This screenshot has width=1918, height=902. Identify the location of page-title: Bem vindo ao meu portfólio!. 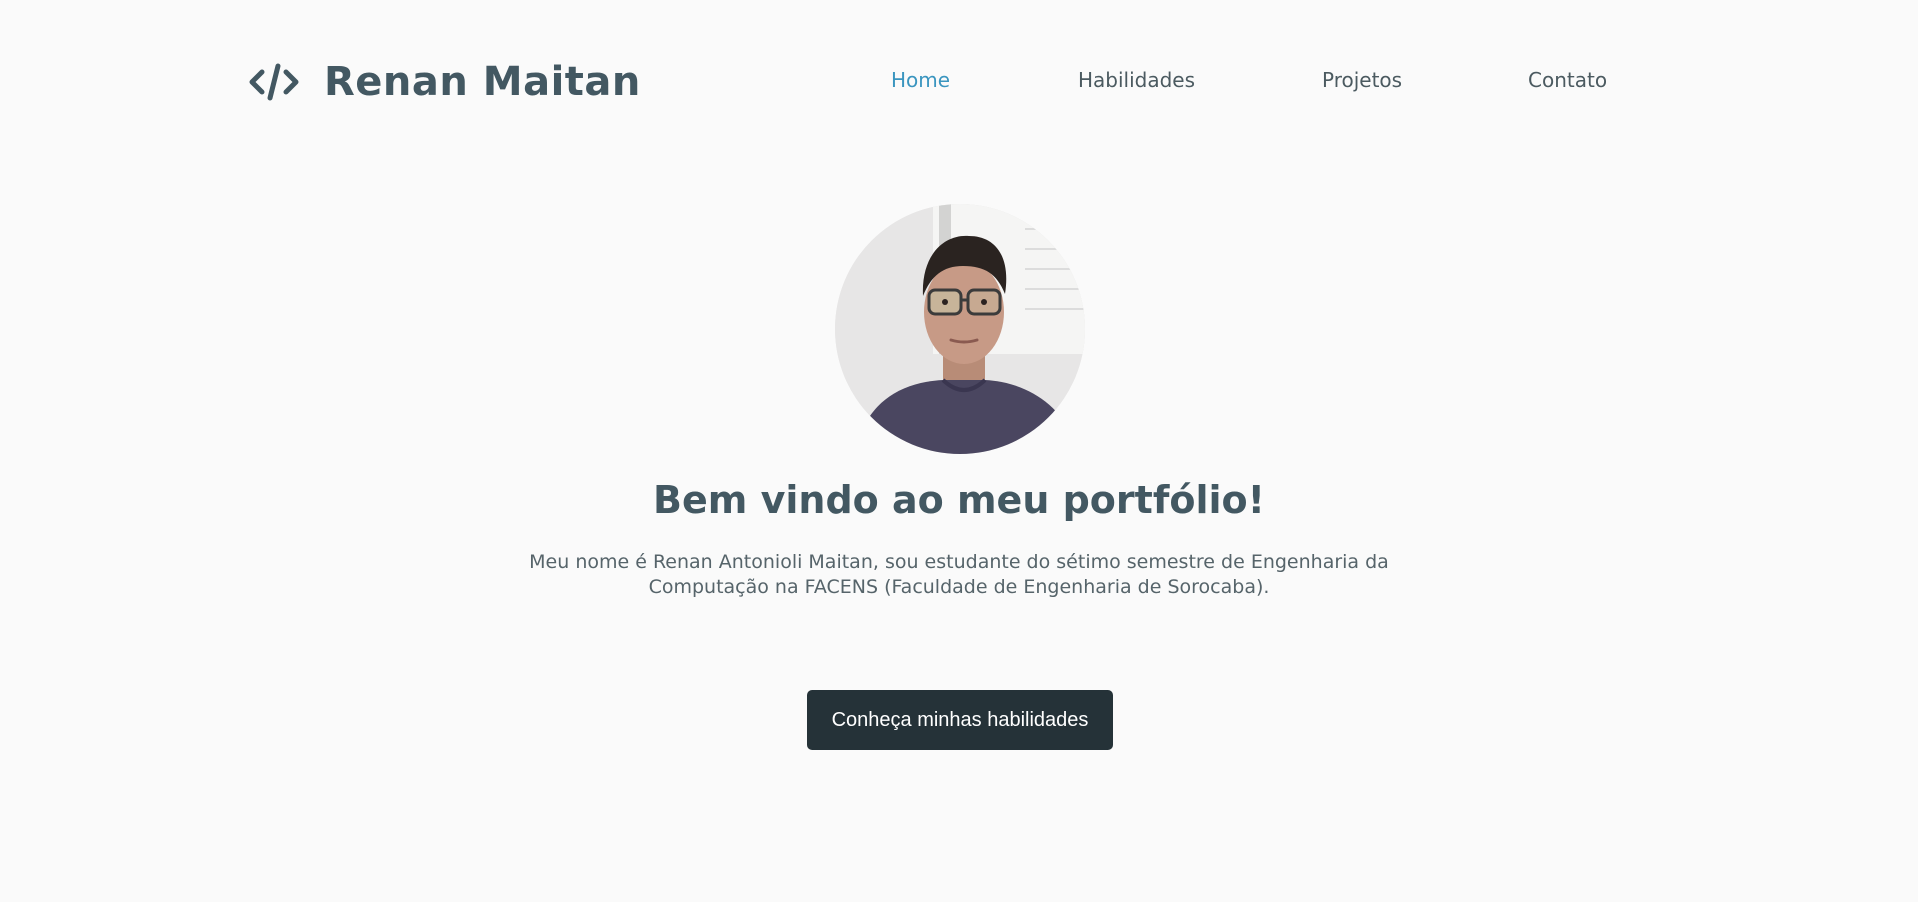
(959, 500).